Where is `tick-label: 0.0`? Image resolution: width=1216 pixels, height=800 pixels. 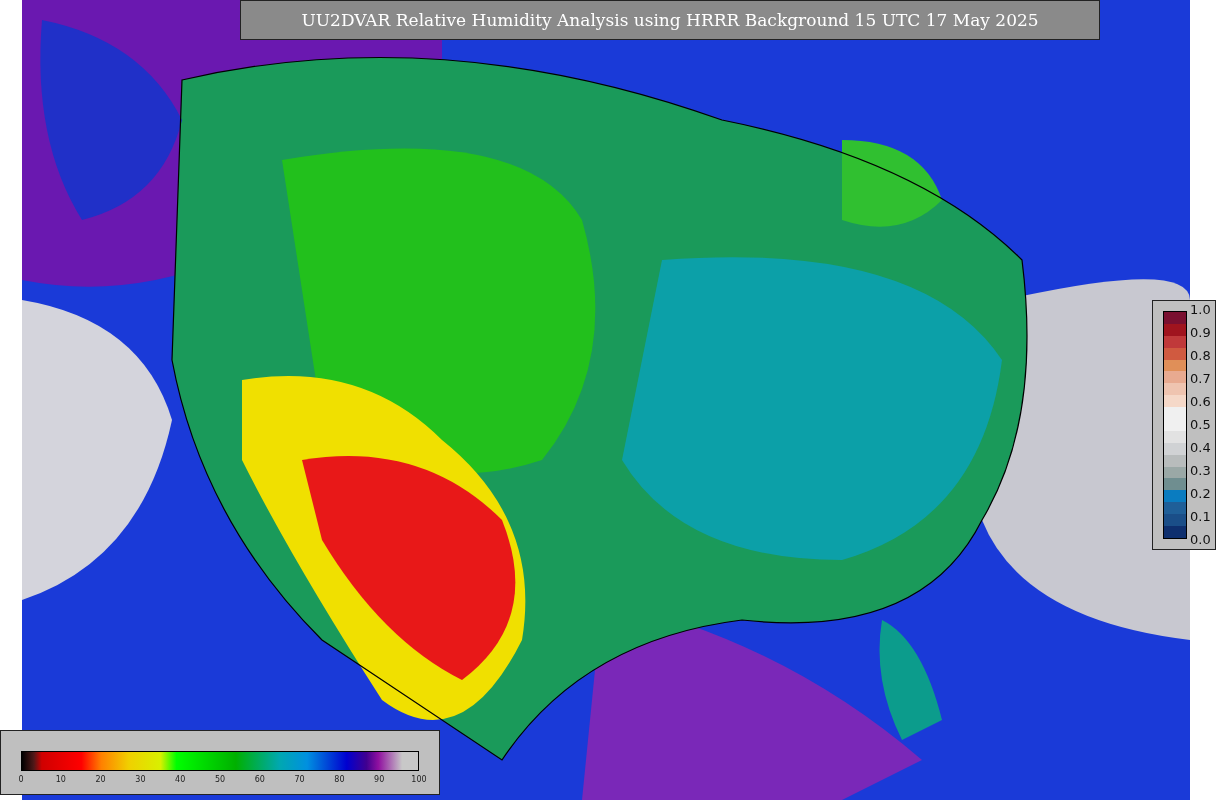 tick-label: 0.0 is located at coordinates (1200, 540).